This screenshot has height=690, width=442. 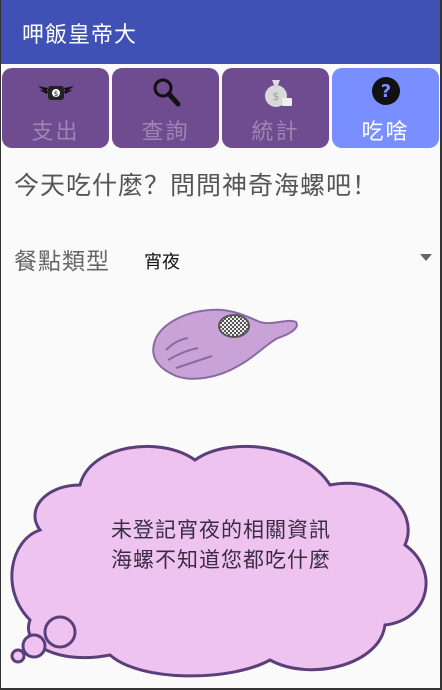 I want to click on tab-search: 查詢, so click(x=165, y=108).